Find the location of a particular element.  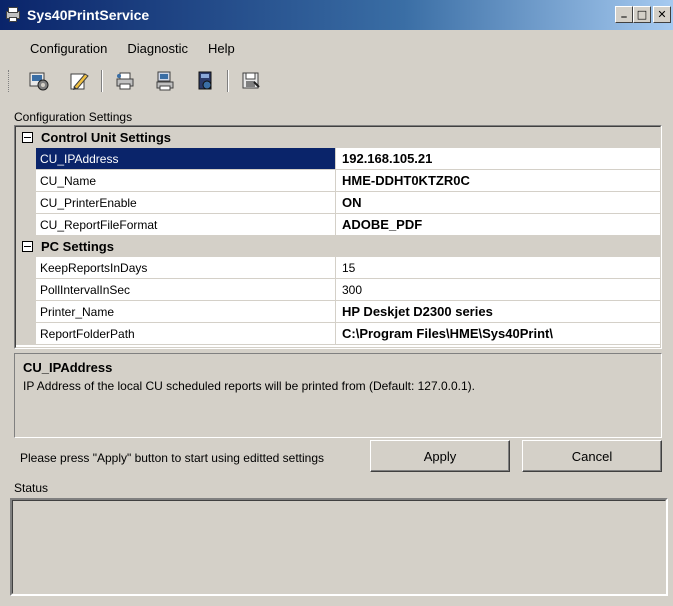

property-row: CU_Name HME-DDHT0KTZR0C is located at coordinates (338, 181).